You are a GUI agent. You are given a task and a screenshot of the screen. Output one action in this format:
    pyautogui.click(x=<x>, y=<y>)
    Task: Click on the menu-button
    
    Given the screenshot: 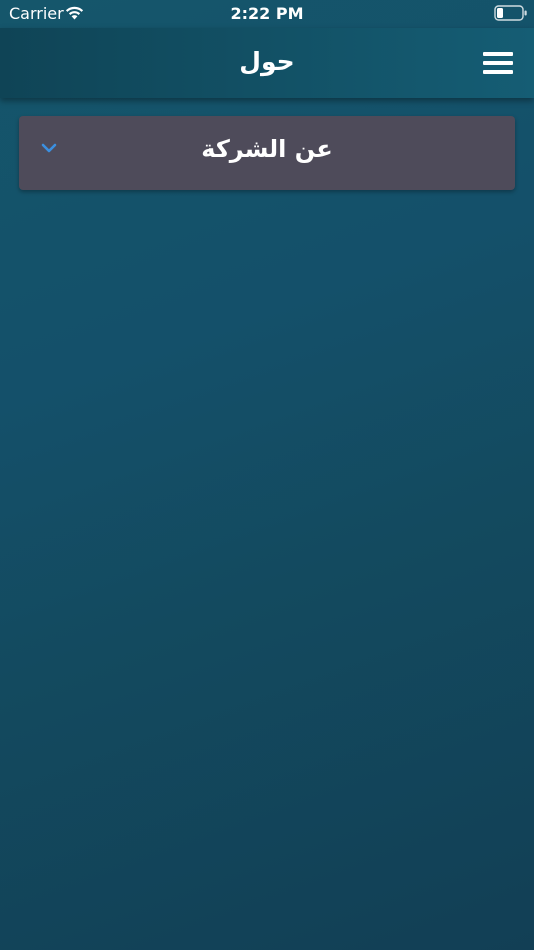 What is the action you would take?
    pyautogui.click(x=498, y=63)
    